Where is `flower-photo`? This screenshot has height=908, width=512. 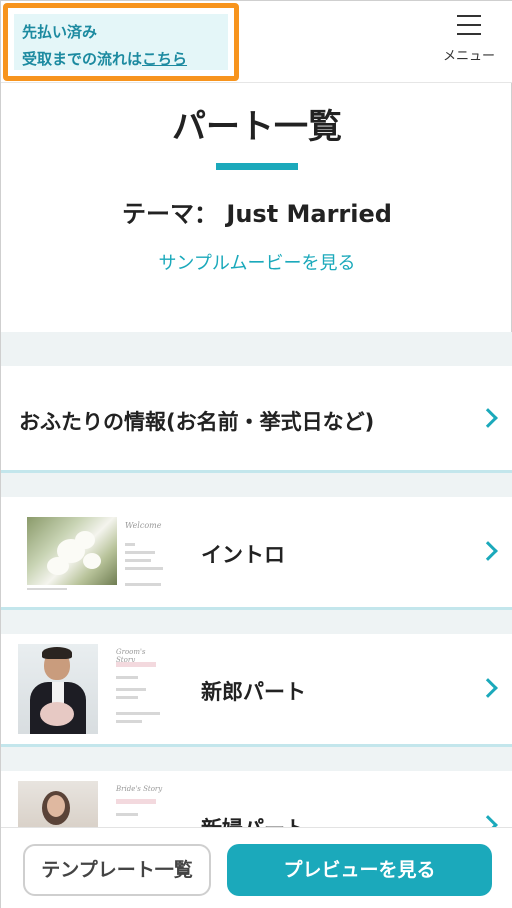 flower-photo is located at coordinates (72, 551).